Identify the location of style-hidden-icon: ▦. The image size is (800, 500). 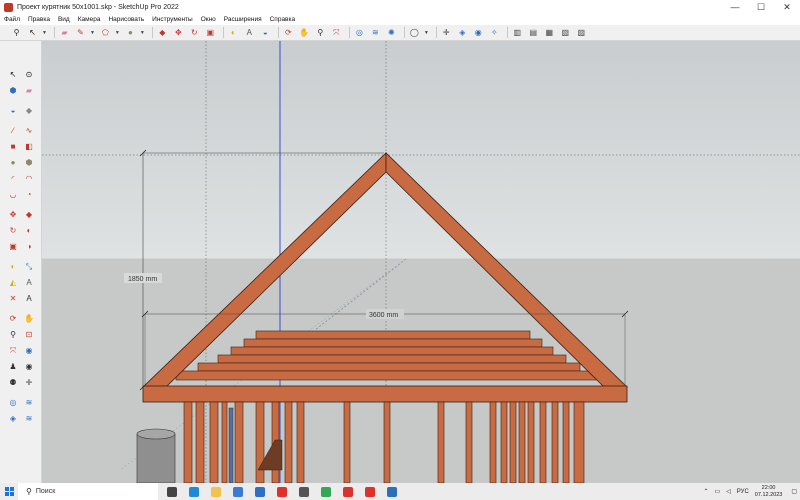
(549, 32).